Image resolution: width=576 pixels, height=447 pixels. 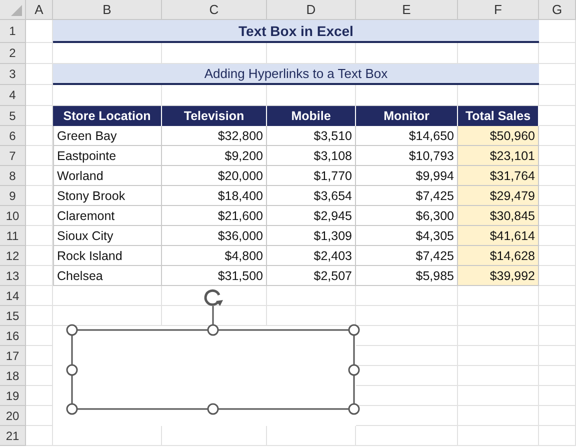 What do you see at coordinates (13, 31) in the screenshot?
I see `row-header: 1` at bounding box center [13, 31].